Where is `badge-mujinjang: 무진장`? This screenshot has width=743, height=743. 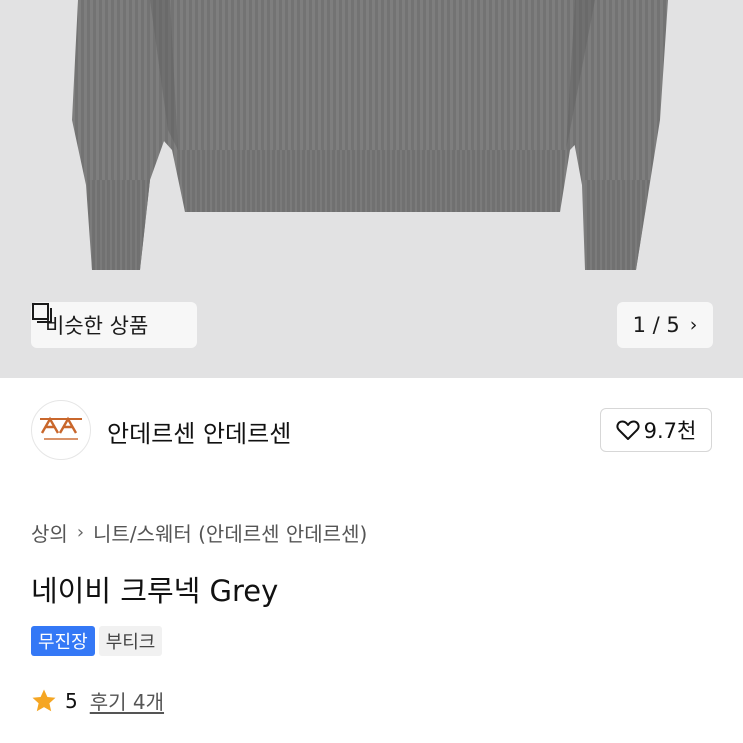
badge-mujinjang: 무진장 is located at coordinates (63, 641).